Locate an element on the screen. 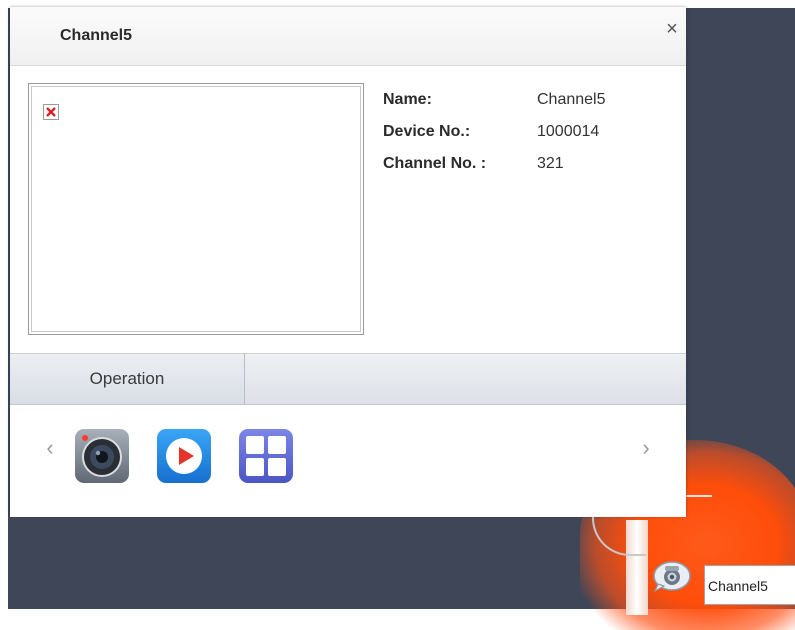 This screenshot has width=795, height=630. playback-button is located at coordinates (184, 456).